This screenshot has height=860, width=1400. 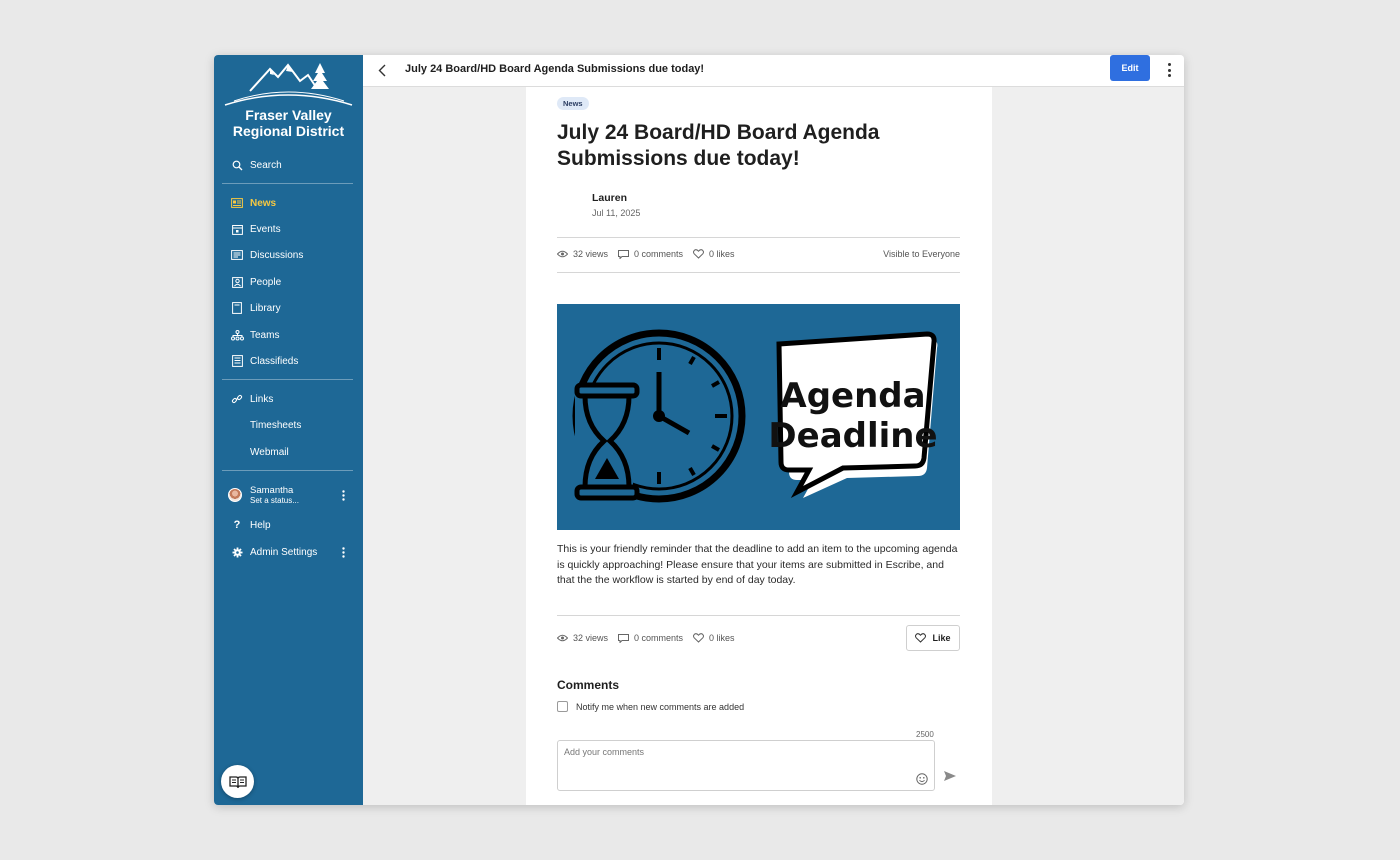 What do you see at coordinates (287, 335) in the screenshot?
I see `sidebar-item-teams: Teams` at bounding box center [287, 335].